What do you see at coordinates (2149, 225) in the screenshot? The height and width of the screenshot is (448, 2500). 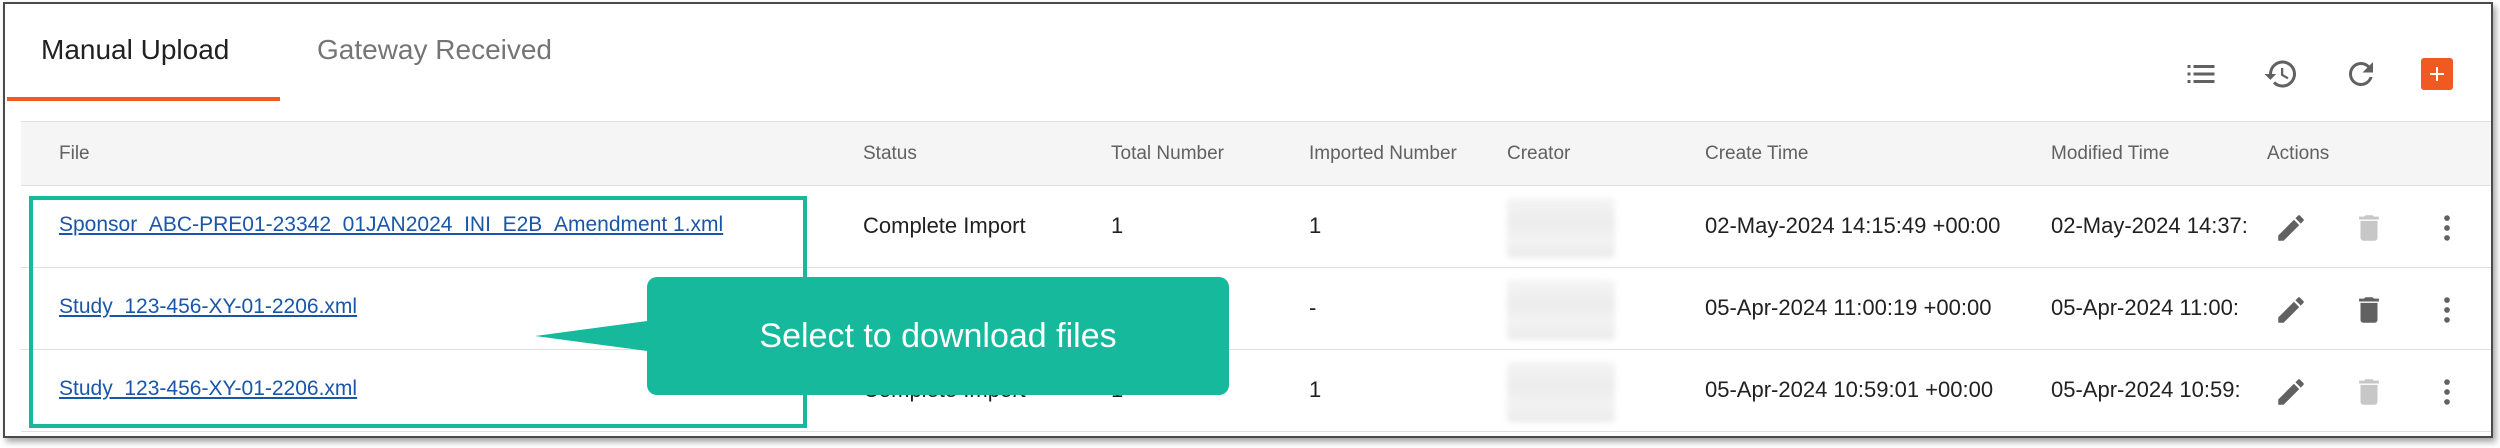 I see `modified-time-cell: 02-May-2024 14:37:` at bounding box center [2149, 225].